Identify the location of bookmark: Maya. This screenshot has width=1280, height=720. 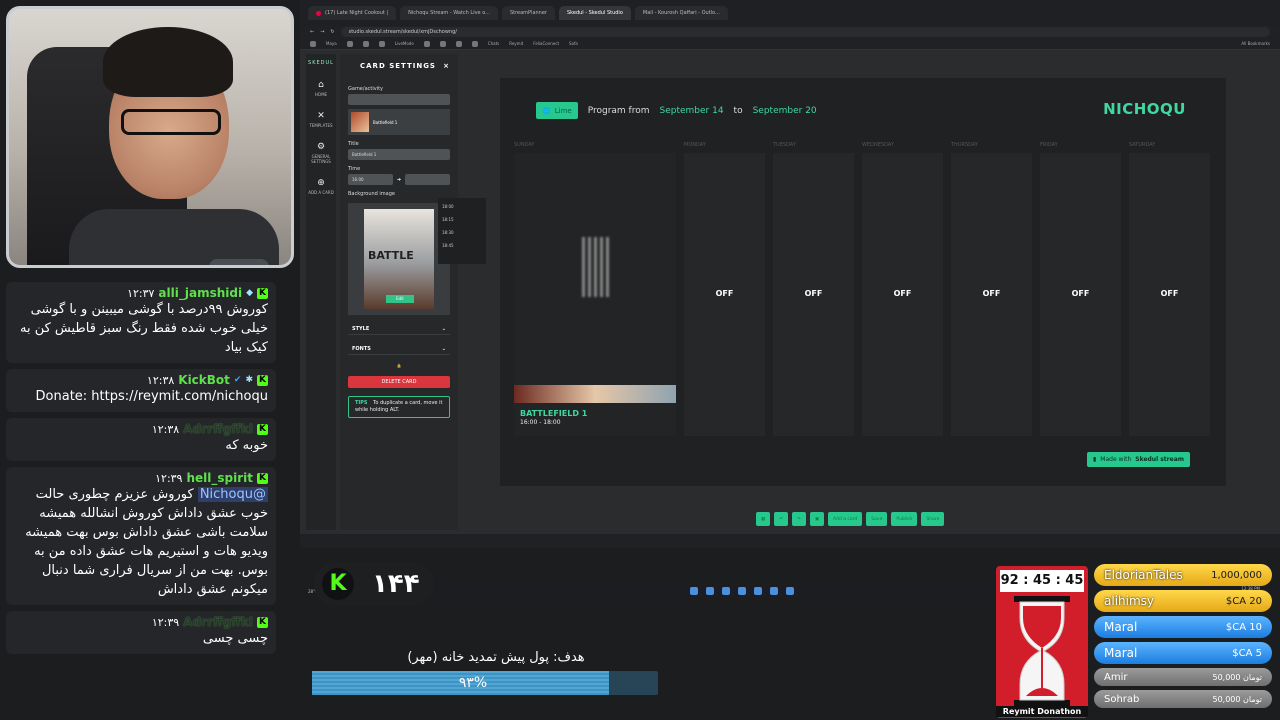
(331, 43).